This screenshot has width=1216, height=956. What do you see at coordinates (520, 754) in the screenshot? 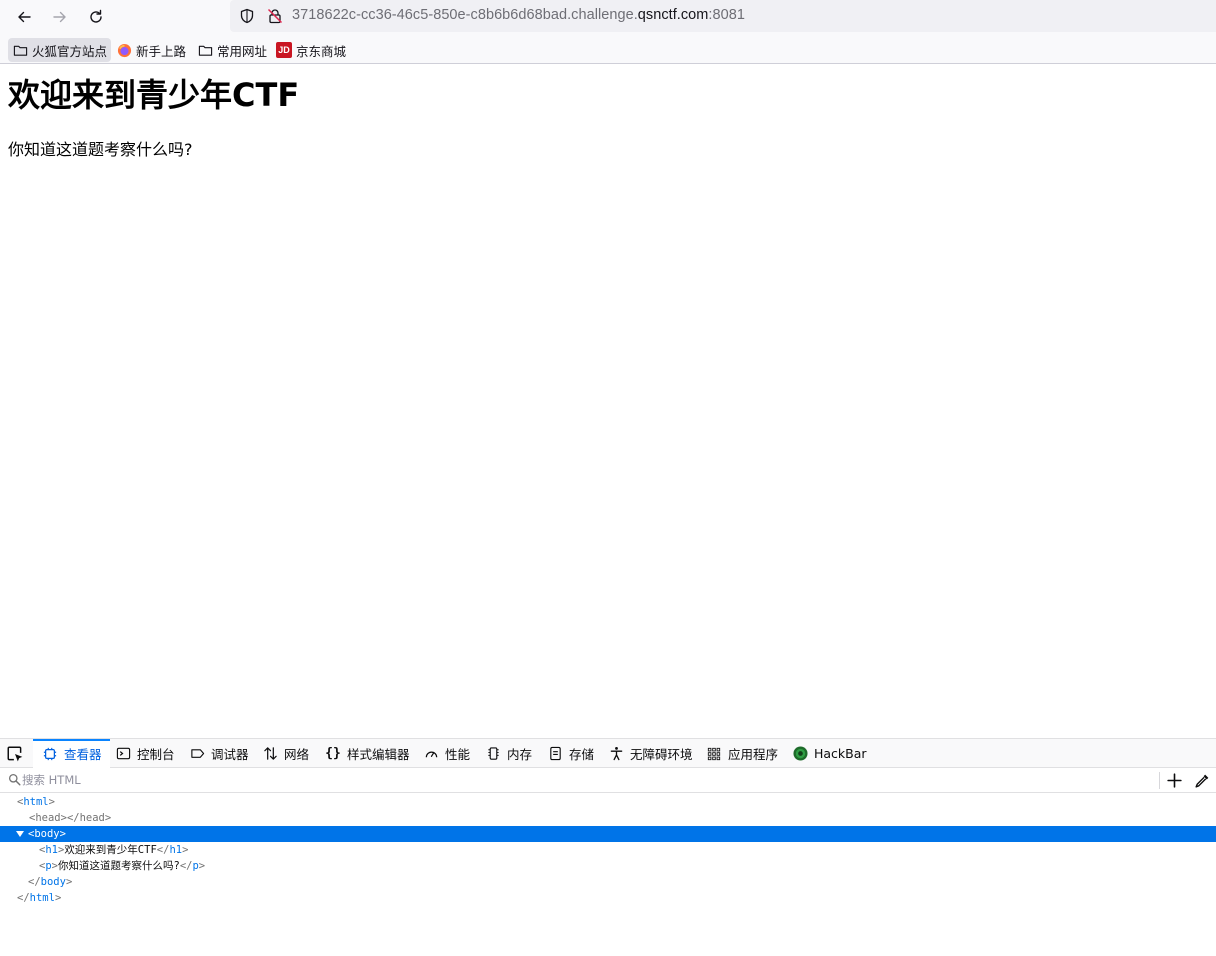
I see `tab-label: 内存` at bounding box center [520, 754].